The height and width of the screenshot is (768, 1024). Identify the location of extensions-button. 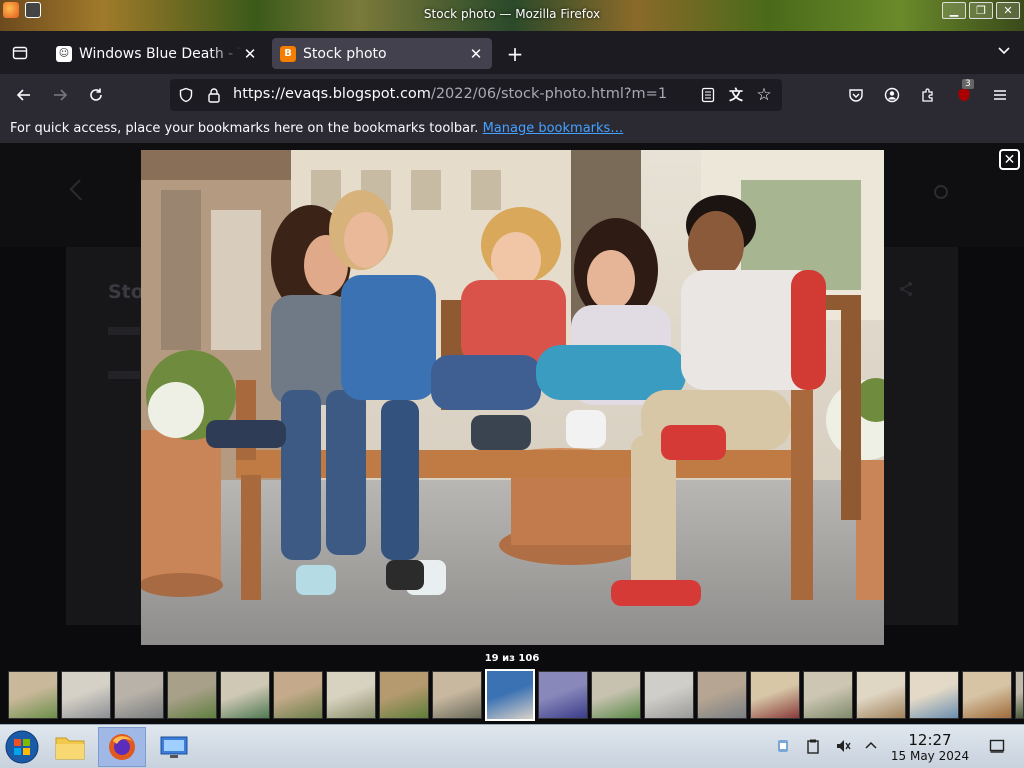
(928, 95).